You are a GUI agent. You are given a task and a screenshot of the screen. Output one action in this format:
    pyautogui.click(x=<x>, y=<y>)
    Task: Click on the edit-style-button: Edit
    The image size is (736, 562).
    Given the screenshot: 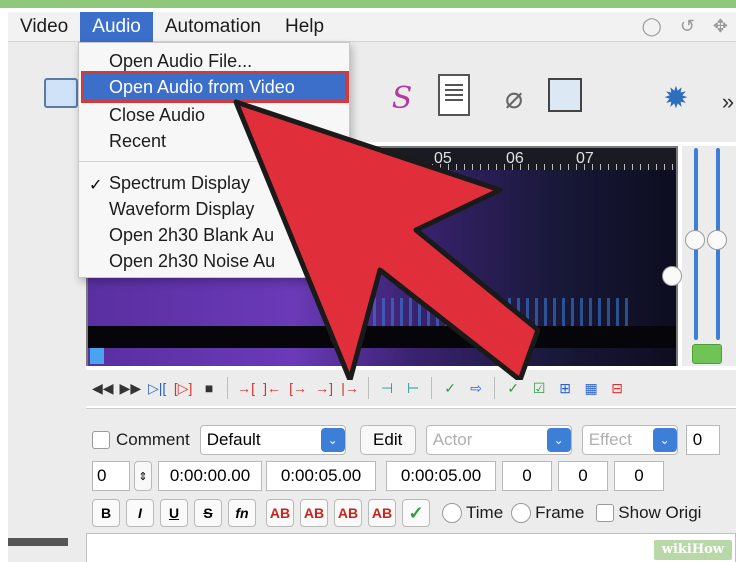 What is the action you would take?
    pyautogui.click(x=387, y=440)
    